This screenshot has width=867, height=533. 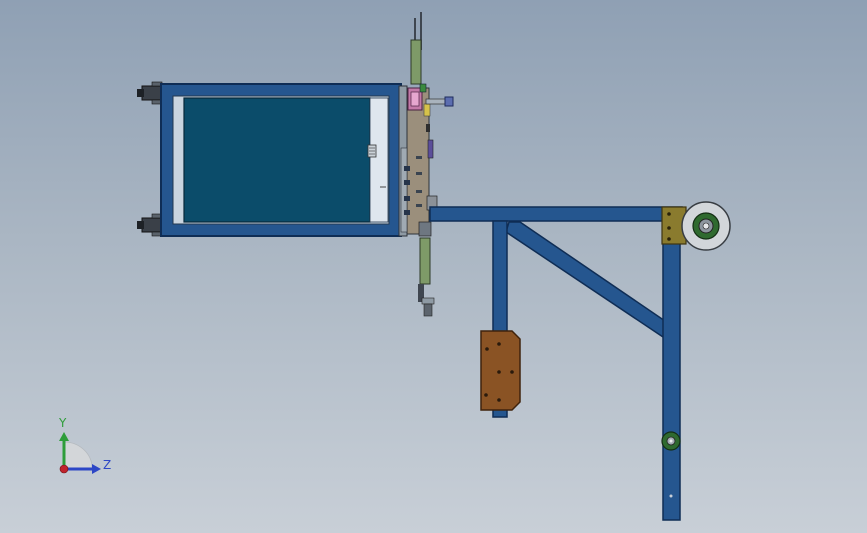 What do you see at coordinates (671, 370) in the screenshot?
I see `frame-right-leg` at bounding box center [671, 370].